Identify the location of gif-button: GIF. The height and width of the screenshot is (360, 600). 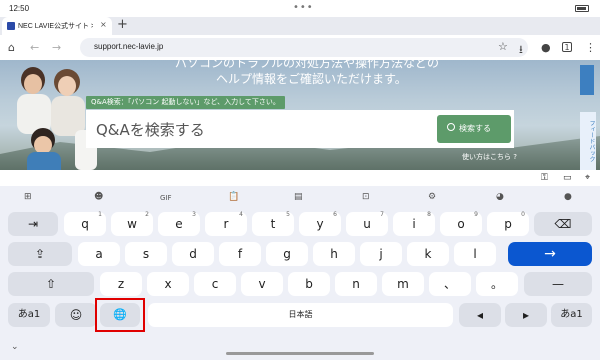
(166, 198).